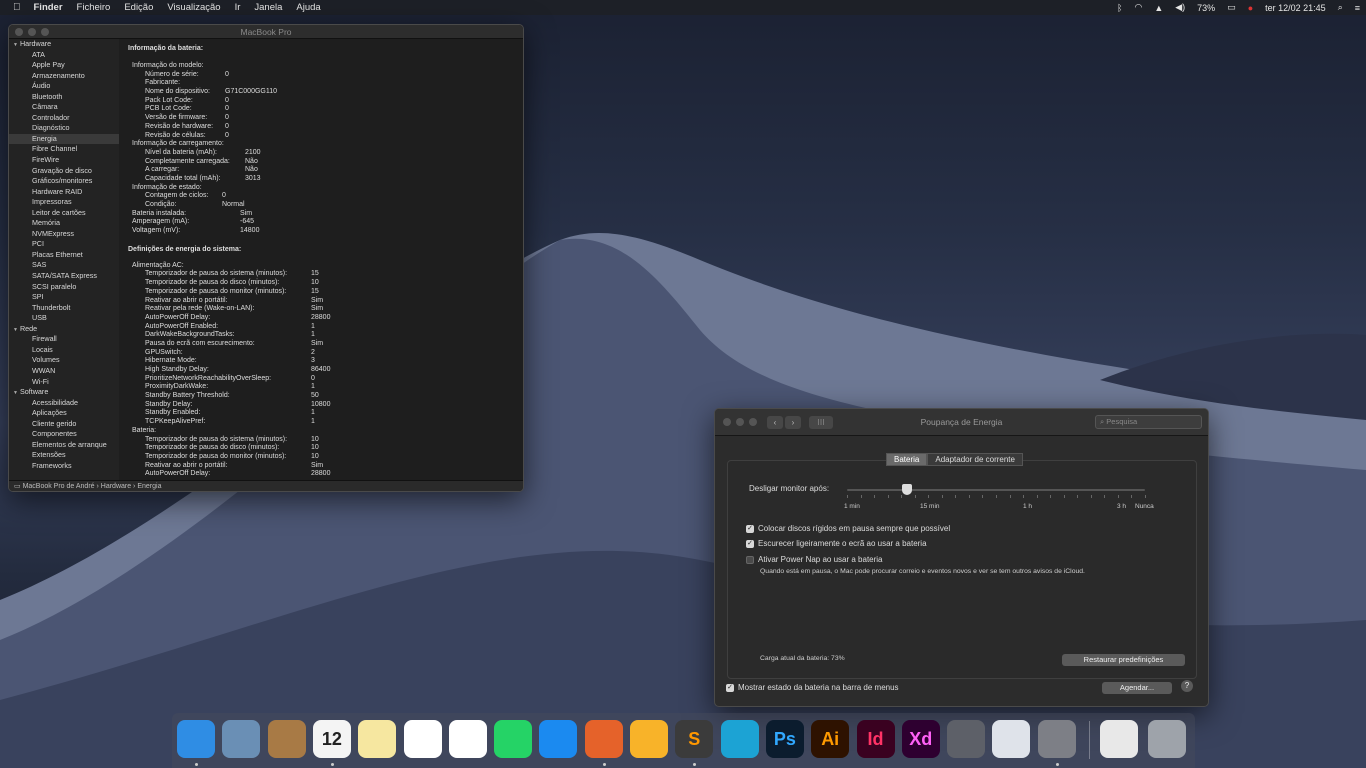 The height and width of the screenshot is (768, 1366). I want to click on sidebar-item: SATA/SATA Express, so click(64, 276).